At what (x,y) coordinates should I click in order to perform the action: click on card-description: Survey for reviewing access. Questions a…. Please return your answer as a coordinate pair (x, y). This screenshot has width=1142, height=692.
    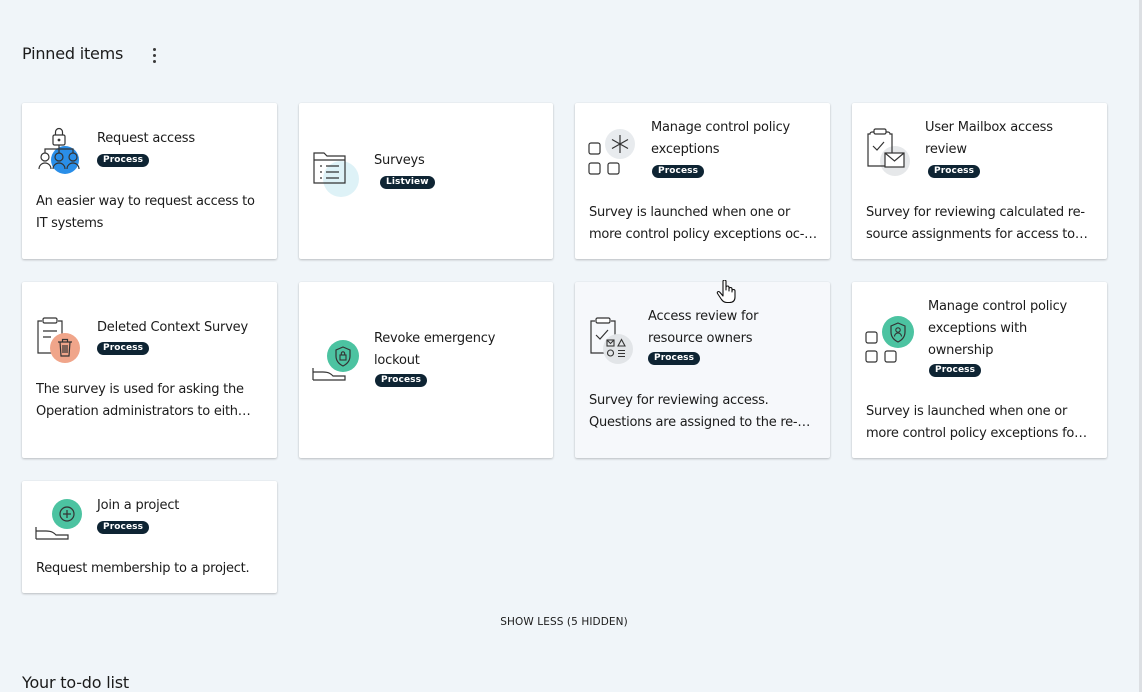
    Looking at the image, I should click on (700, 411).